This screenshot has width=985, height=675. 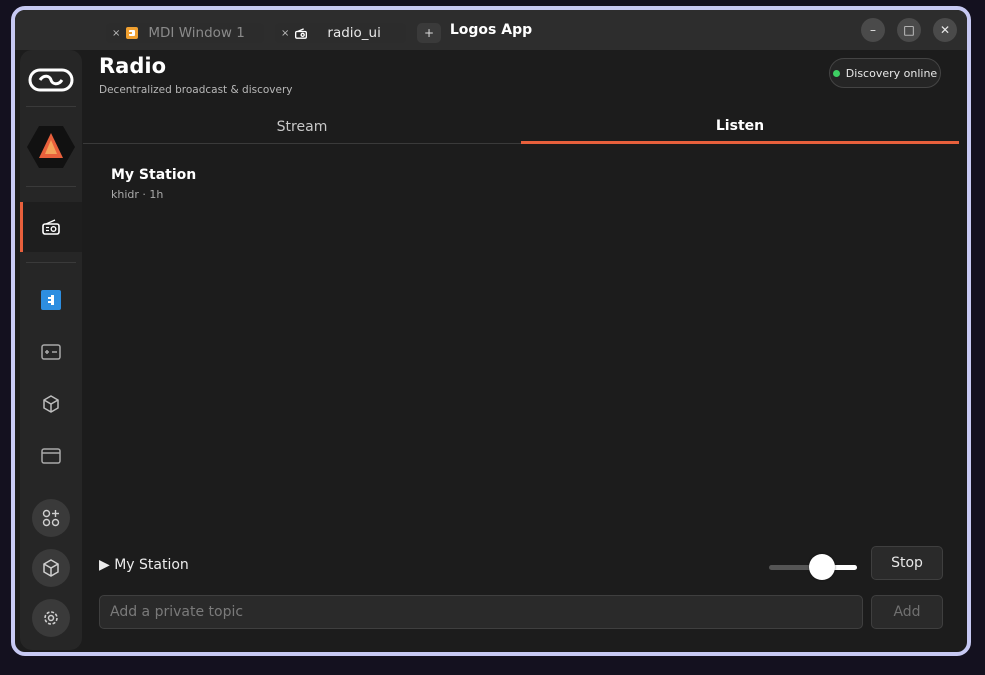 I want to click on new-tab-button: +, so click(x=429, y=33).